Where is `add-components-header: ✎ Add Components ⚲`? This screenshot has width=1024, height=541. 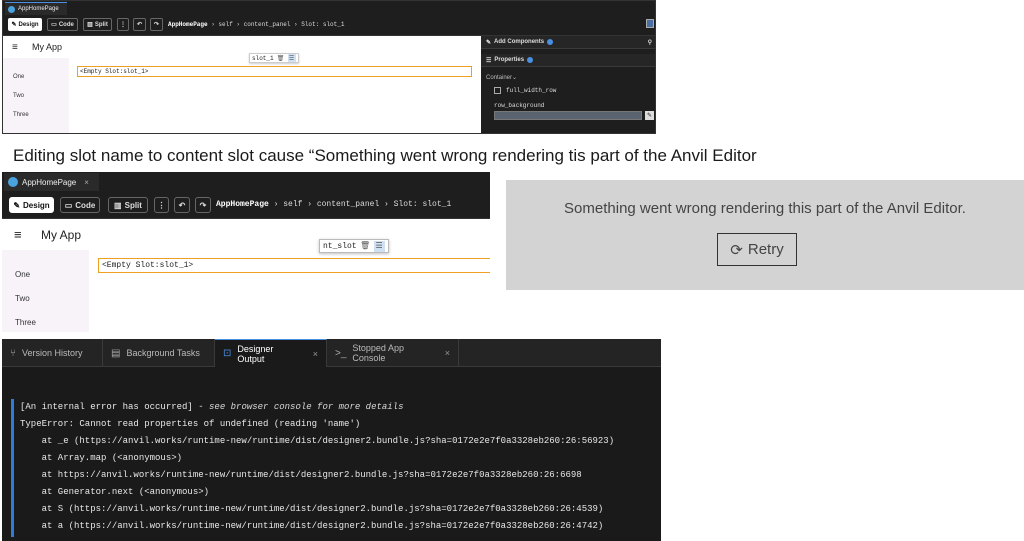 add-components-header: ✎ Add Components ⚲ is located at coordinates (568, 42).